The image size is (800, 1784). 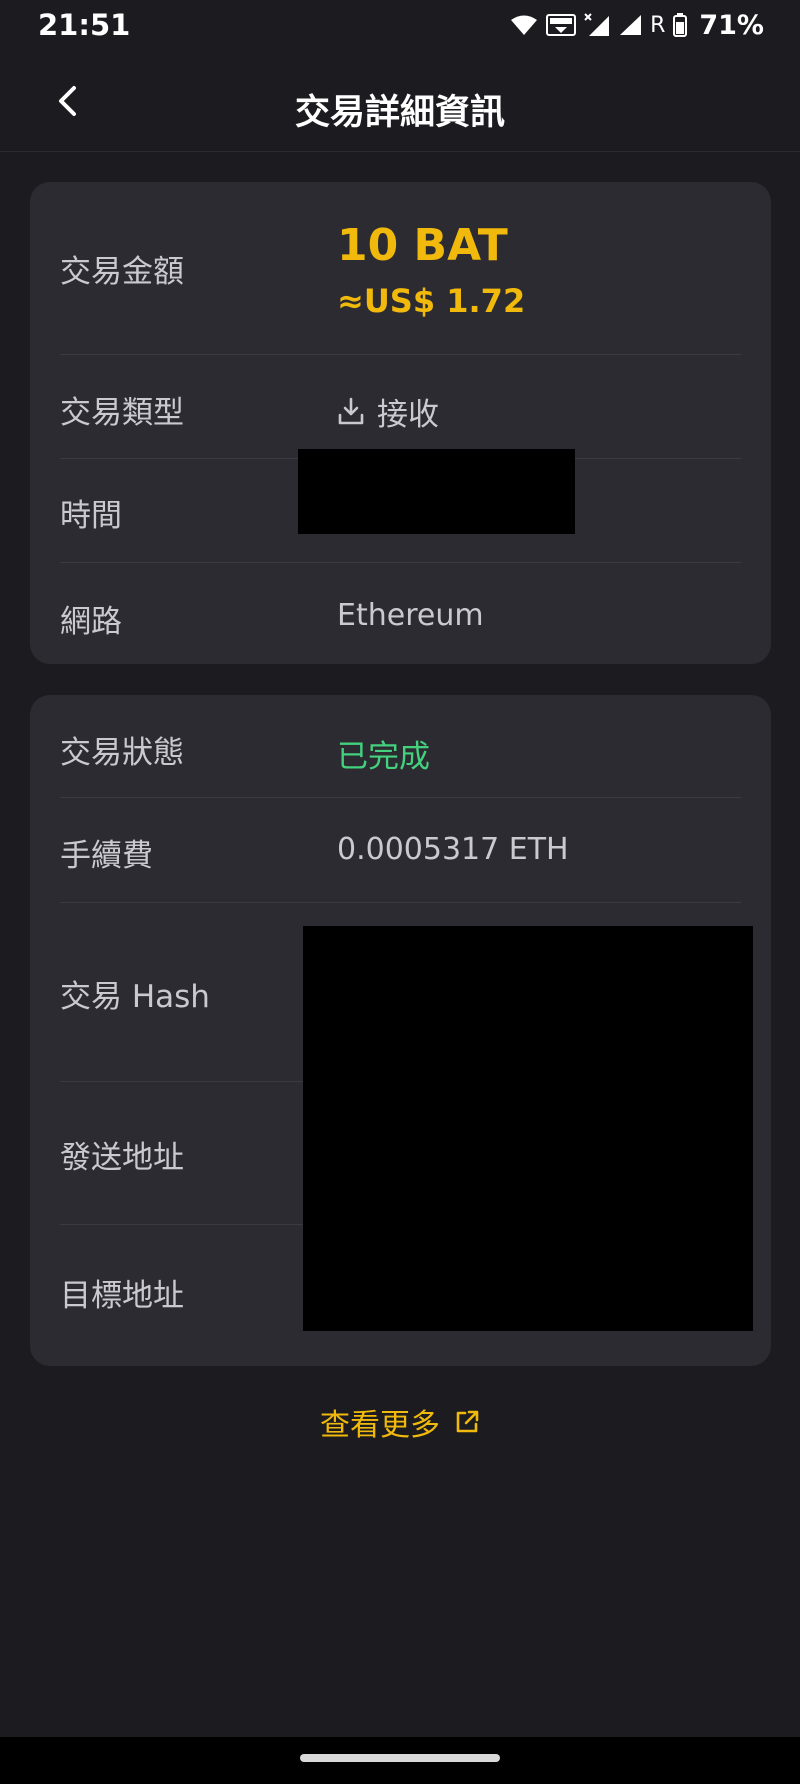 What do you see at coordinates (453, 849) in the screenshot?
I see `fee-value: 0.0005317 ETH` at bounding box center [453, 849].